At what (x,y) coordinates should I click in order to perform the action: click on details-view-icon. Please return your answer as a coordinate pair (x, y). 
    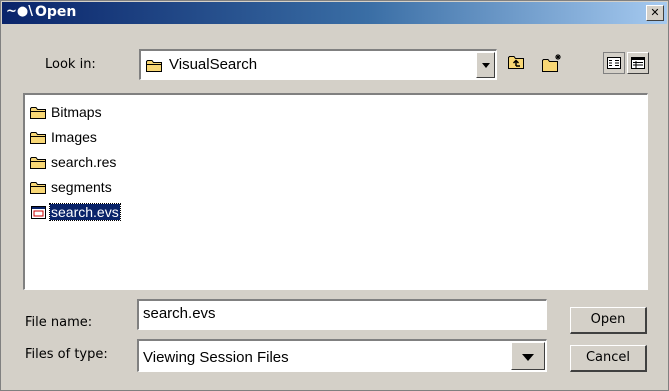
    Looking at the image, I should click on (638, 63).